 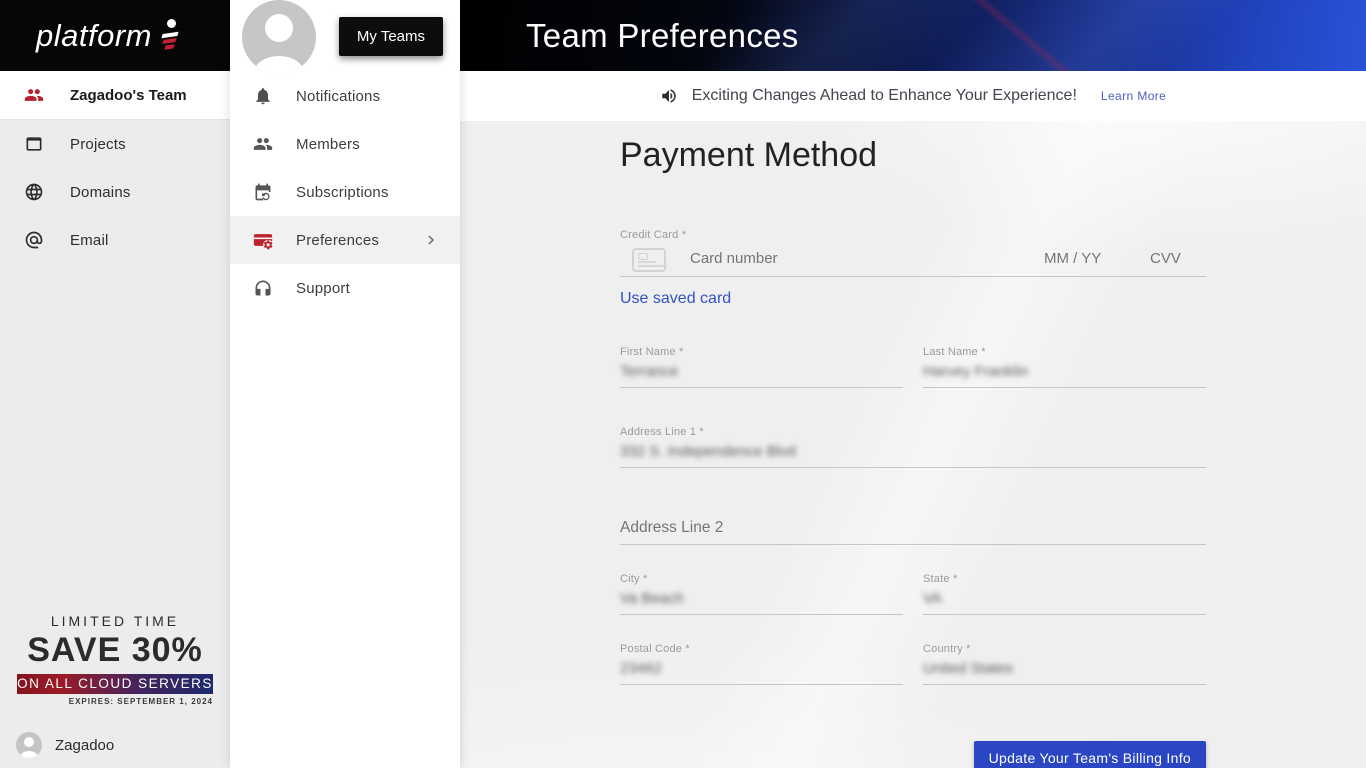 I want to click on credit-card-label: Credit Card *, so click(x=653, y=235).